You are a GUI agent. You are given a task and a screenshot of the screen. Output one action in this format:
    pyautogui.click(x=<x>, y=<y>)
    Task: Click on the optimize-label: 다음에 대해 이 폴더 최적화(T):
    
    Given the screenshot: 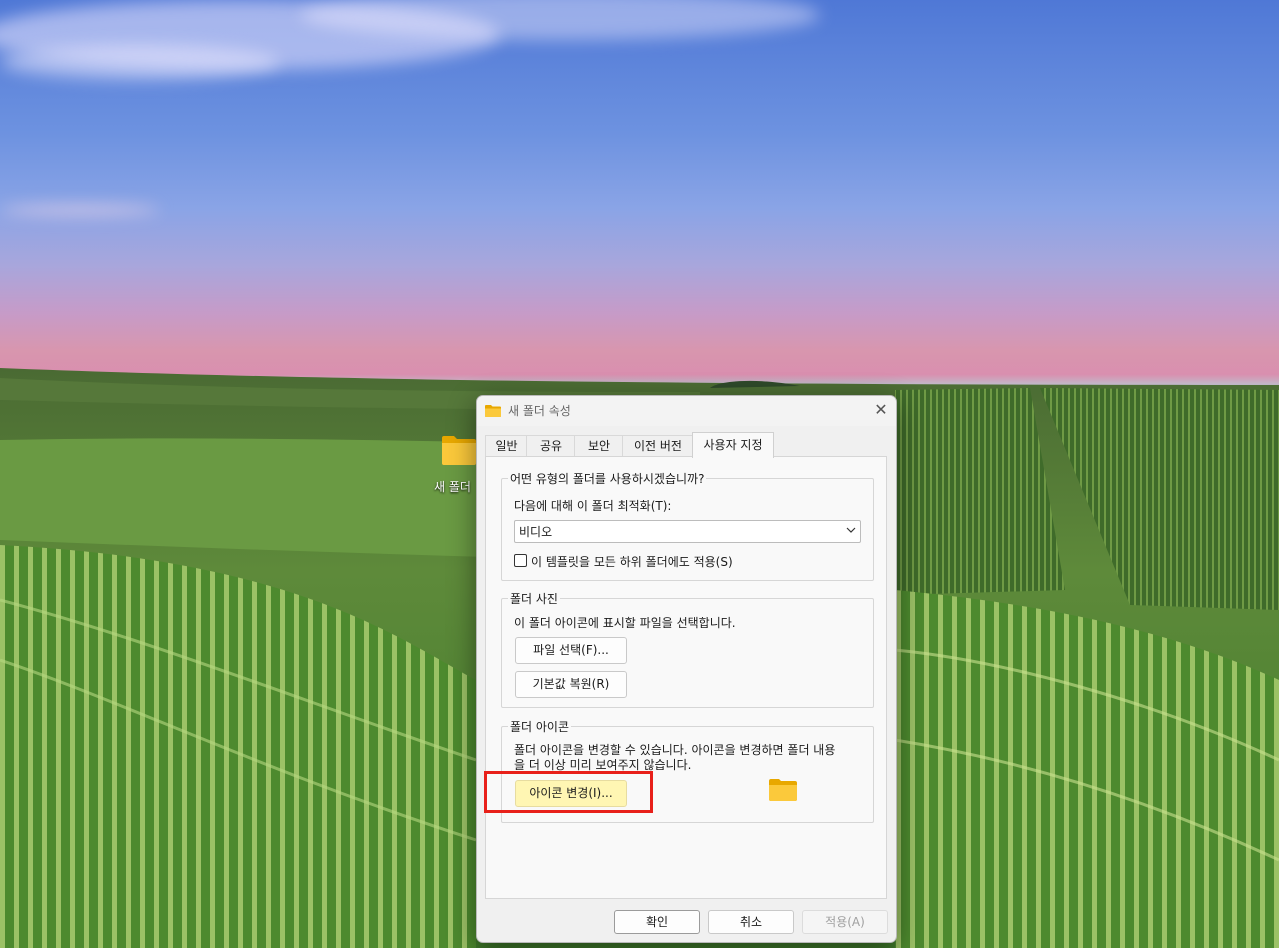 What is the action you would take?
    pyautogui.click(x=593, y=506)
    